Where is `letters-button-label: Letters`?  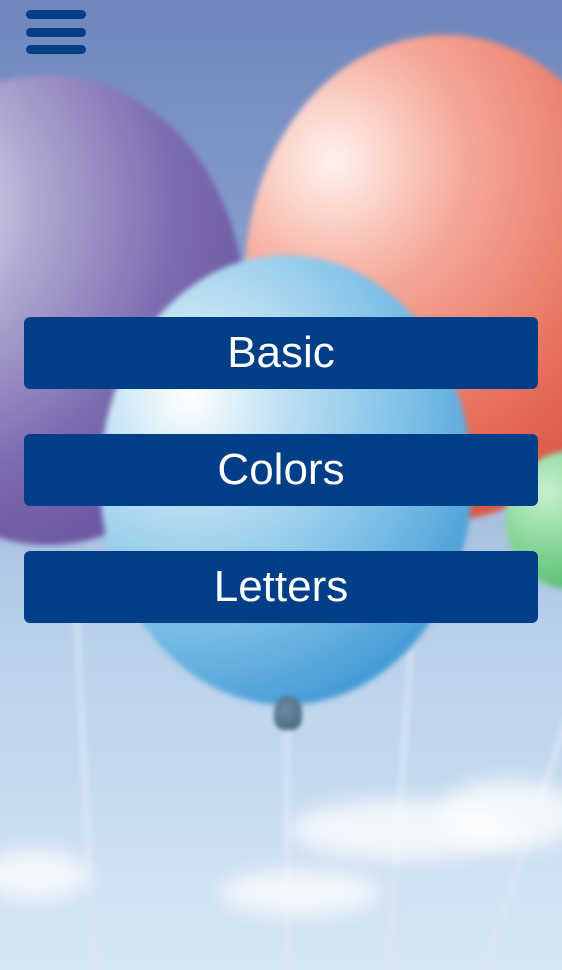
letters-button-label: Letters is located at coordinates (281, 586).